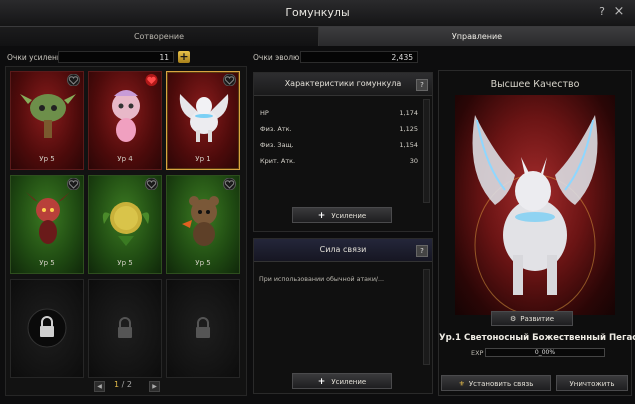 Image resolution: width=635 pixels, height=404 pixels. Describe the element at coordinates (159, 36) in the screenshot. I see `tab-creation: Сотворение` at that location.